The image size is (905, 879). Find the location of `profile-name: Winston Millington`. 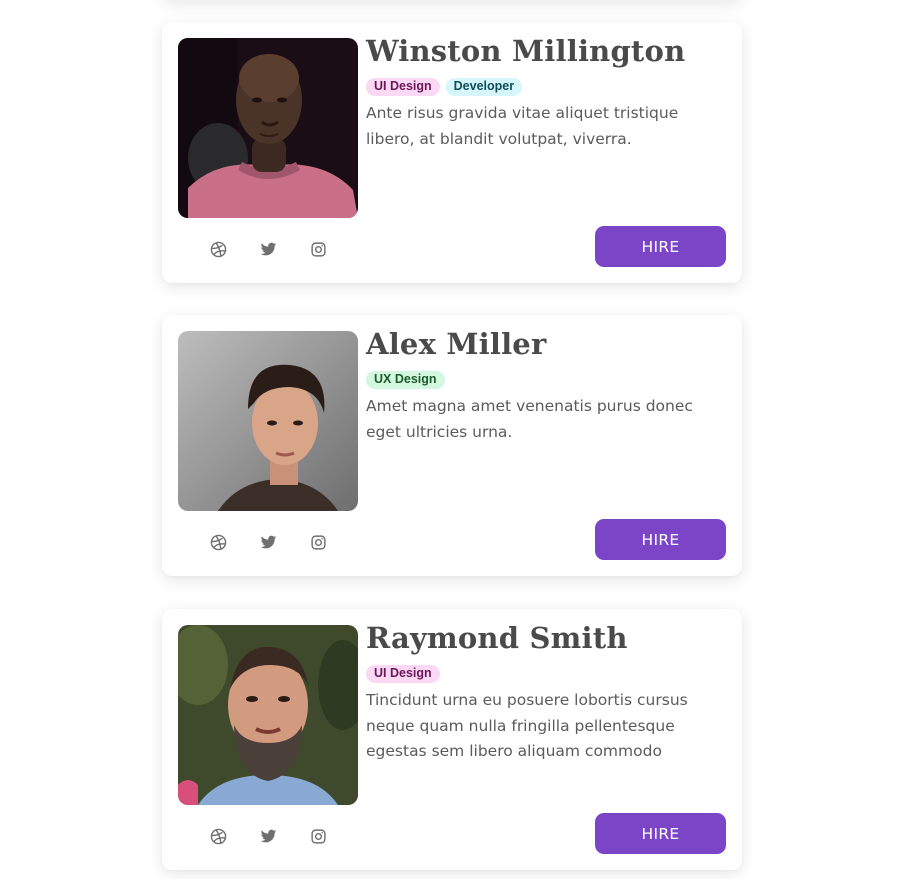

profile-name: Winston Millington is located at coordinates (526, 51).